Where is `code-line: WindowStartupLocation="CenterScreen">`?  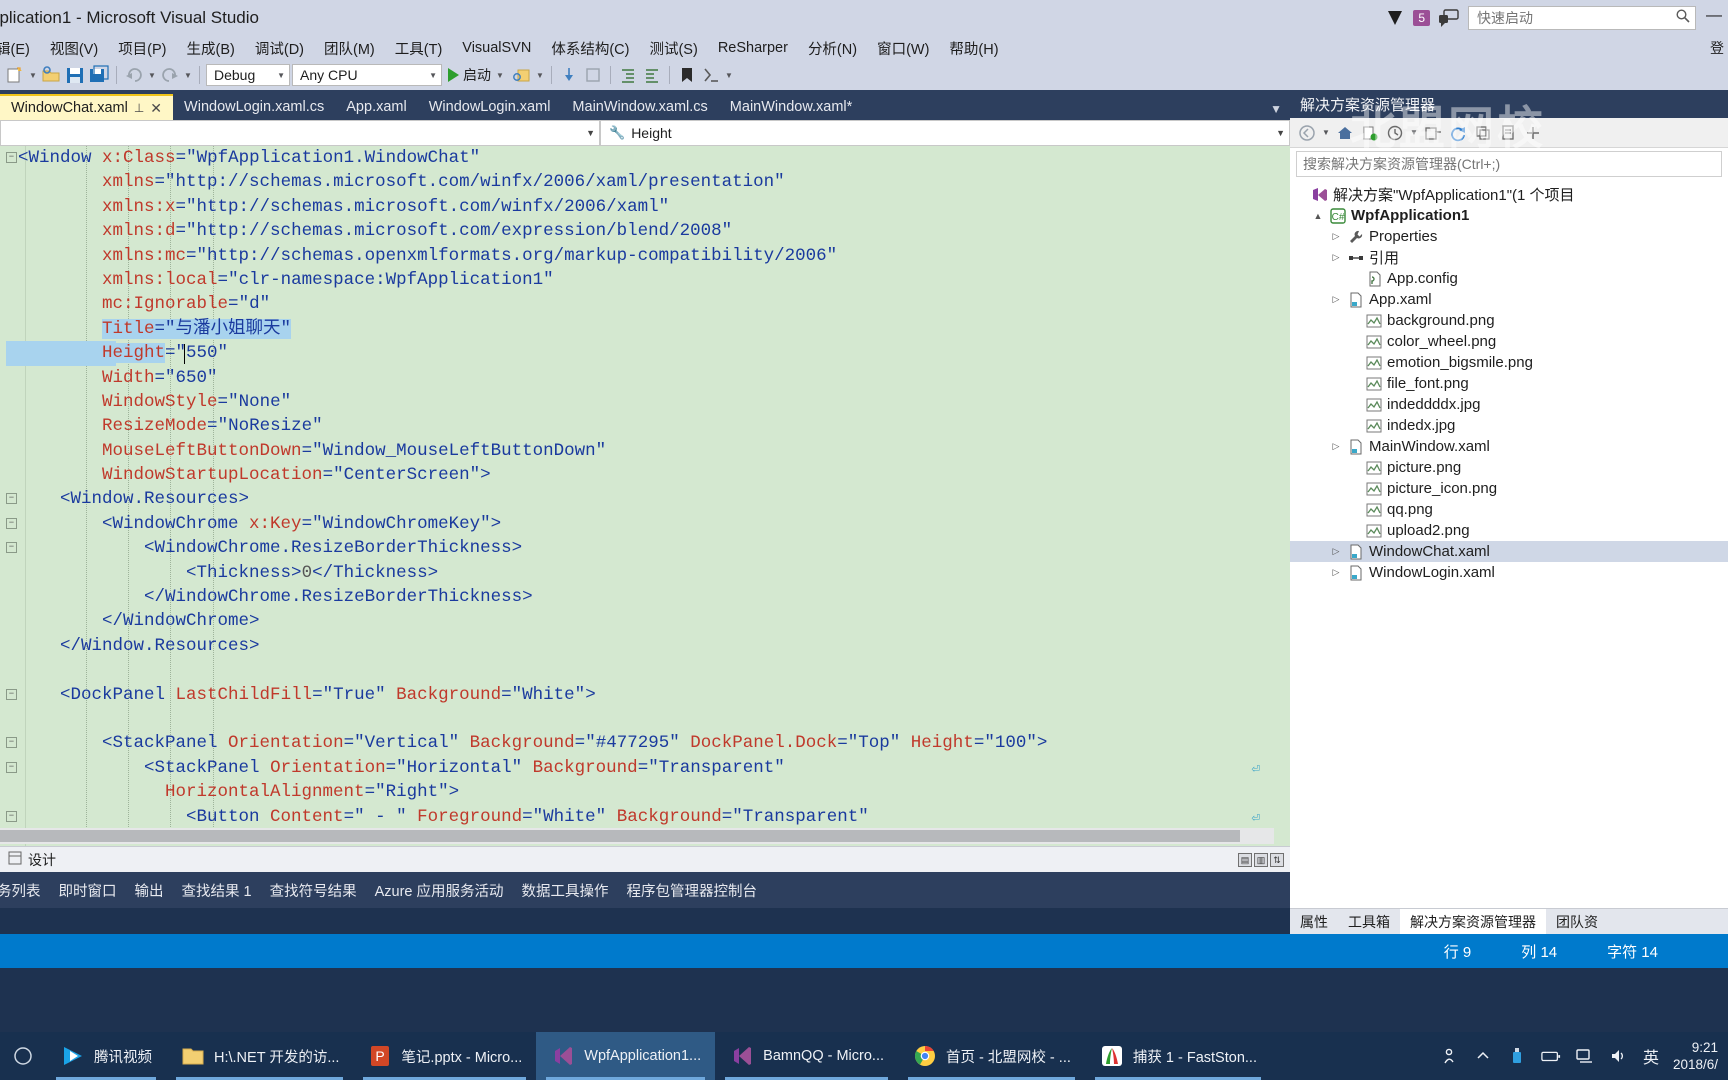
code-line: WindowStartupLocation="CenterScreen"> is located at coordinates (645, 475).